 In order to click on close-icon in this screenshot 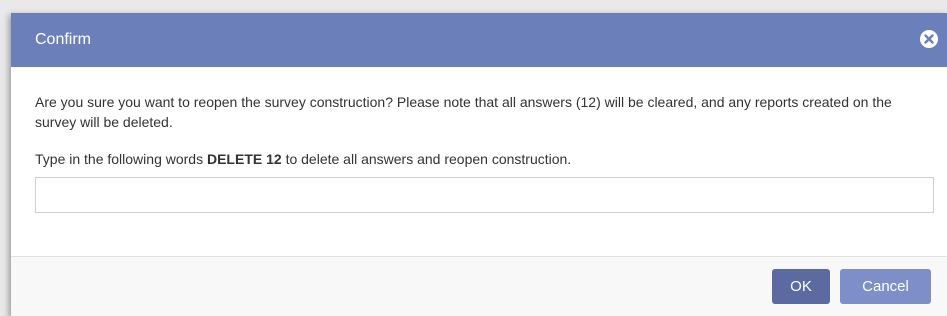, I will do `click(929, 39)`.